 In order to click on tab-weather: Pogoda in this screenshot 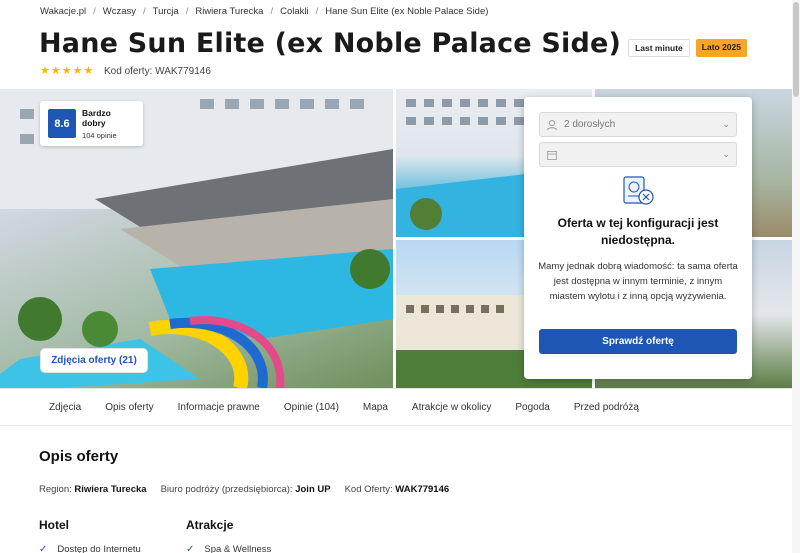, I will do `click(532, 407)`.